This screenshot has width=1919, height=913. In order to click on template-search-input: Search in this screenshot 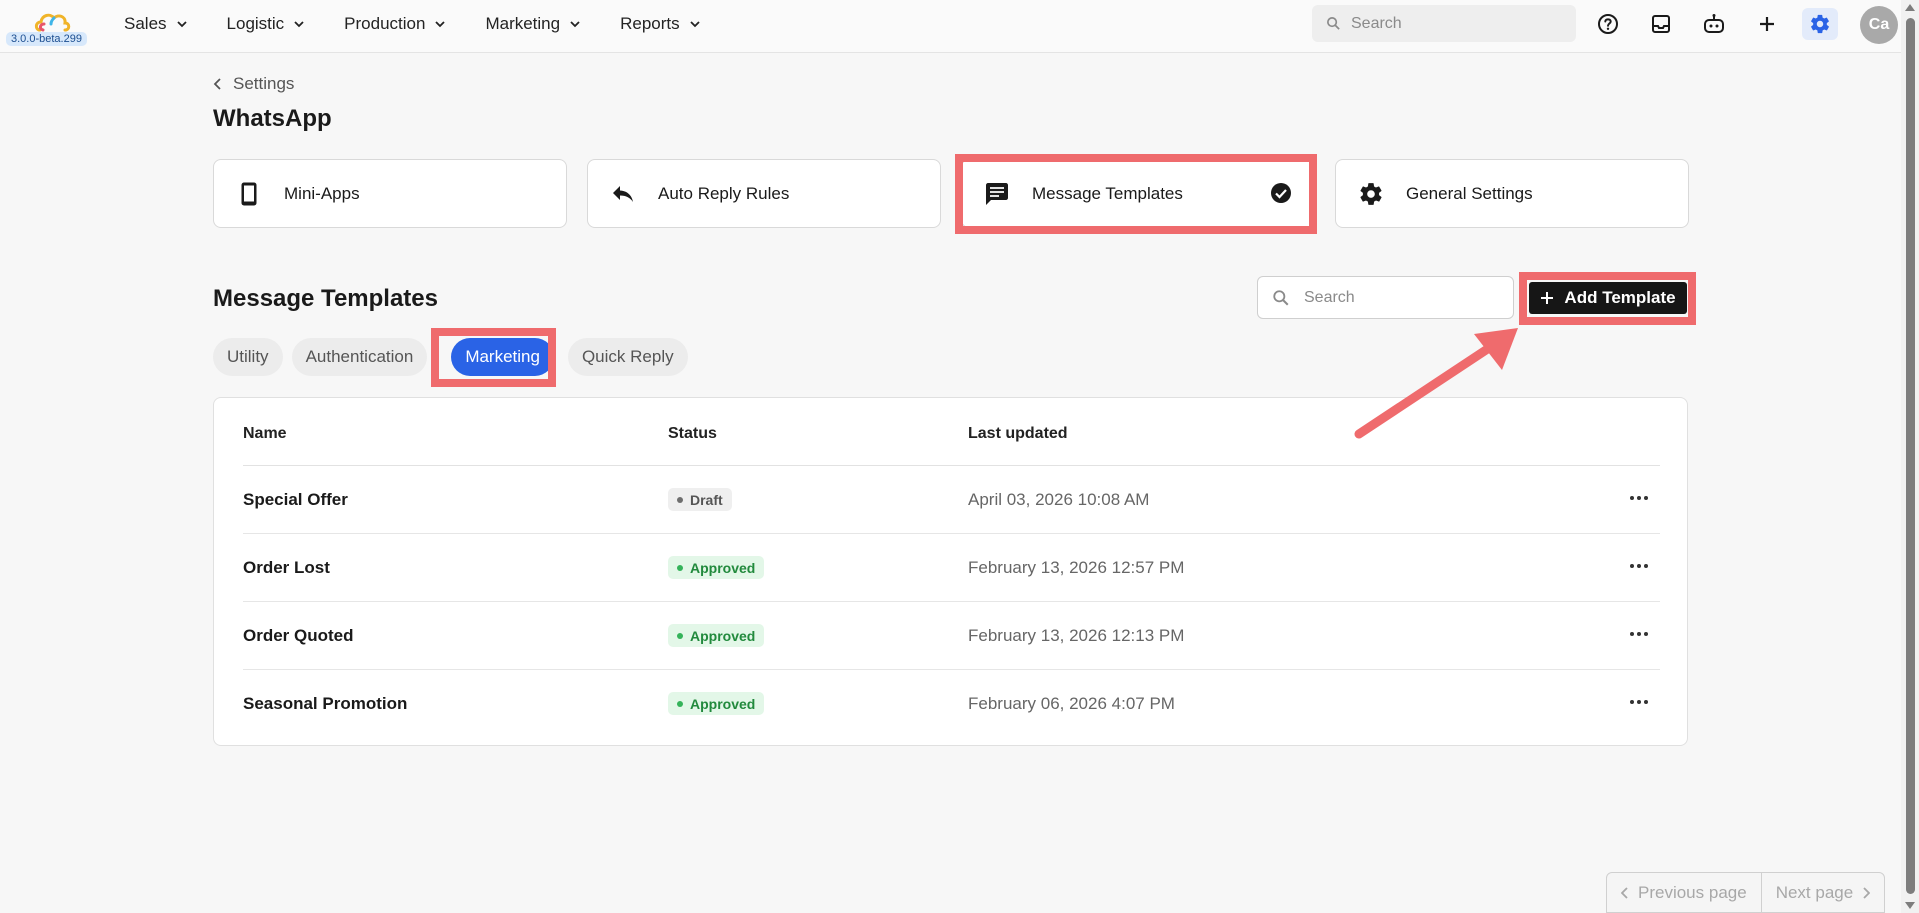, I will do `click(1385, 297)`.